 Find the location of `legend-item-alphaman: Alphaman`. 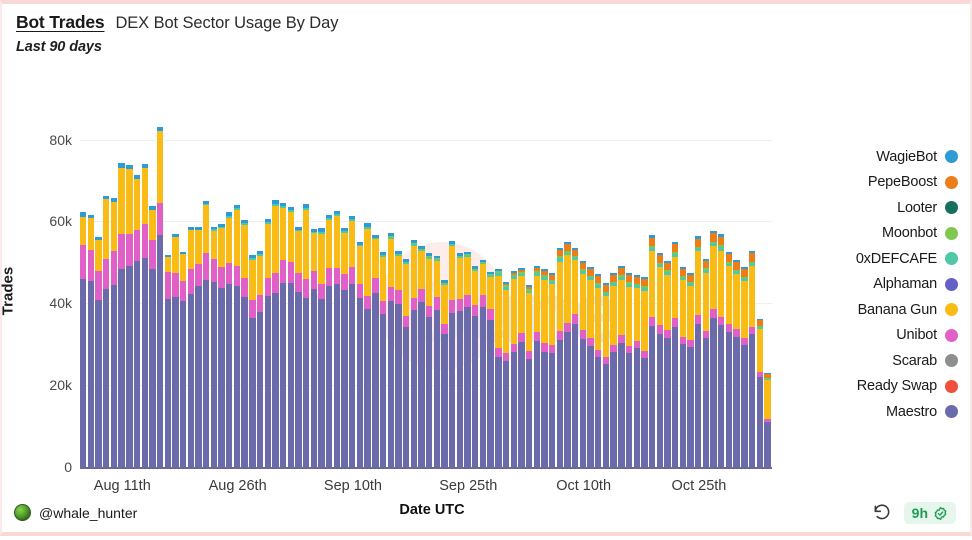

legend-item-alphaman: Alphaman is located at coordinates (883, 285).